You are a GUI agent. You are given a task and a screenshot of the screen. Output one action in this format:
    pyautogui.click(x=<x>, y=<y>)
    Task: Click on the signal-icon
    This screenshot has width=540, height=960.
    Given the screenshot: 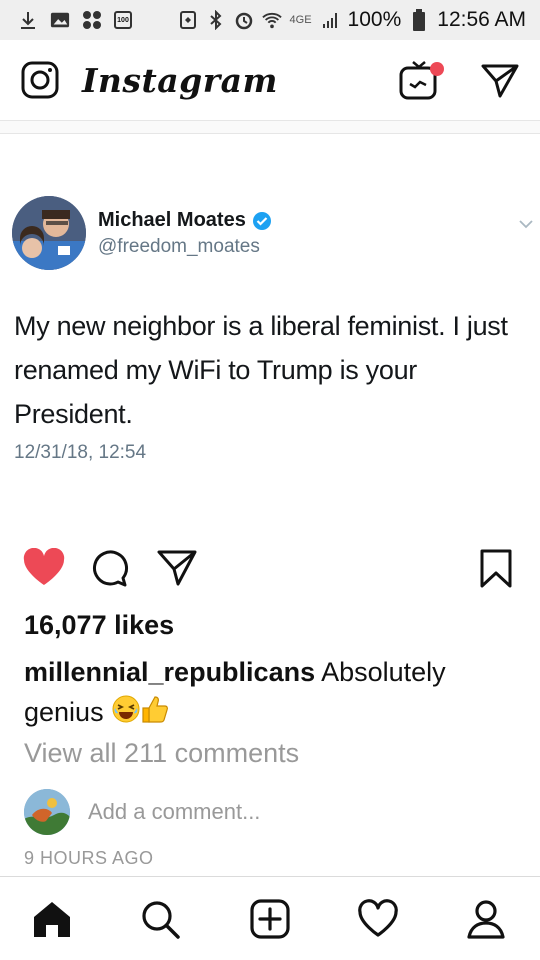 What is the action you would take?
    pyautogui.click(x=330, y=20)
    